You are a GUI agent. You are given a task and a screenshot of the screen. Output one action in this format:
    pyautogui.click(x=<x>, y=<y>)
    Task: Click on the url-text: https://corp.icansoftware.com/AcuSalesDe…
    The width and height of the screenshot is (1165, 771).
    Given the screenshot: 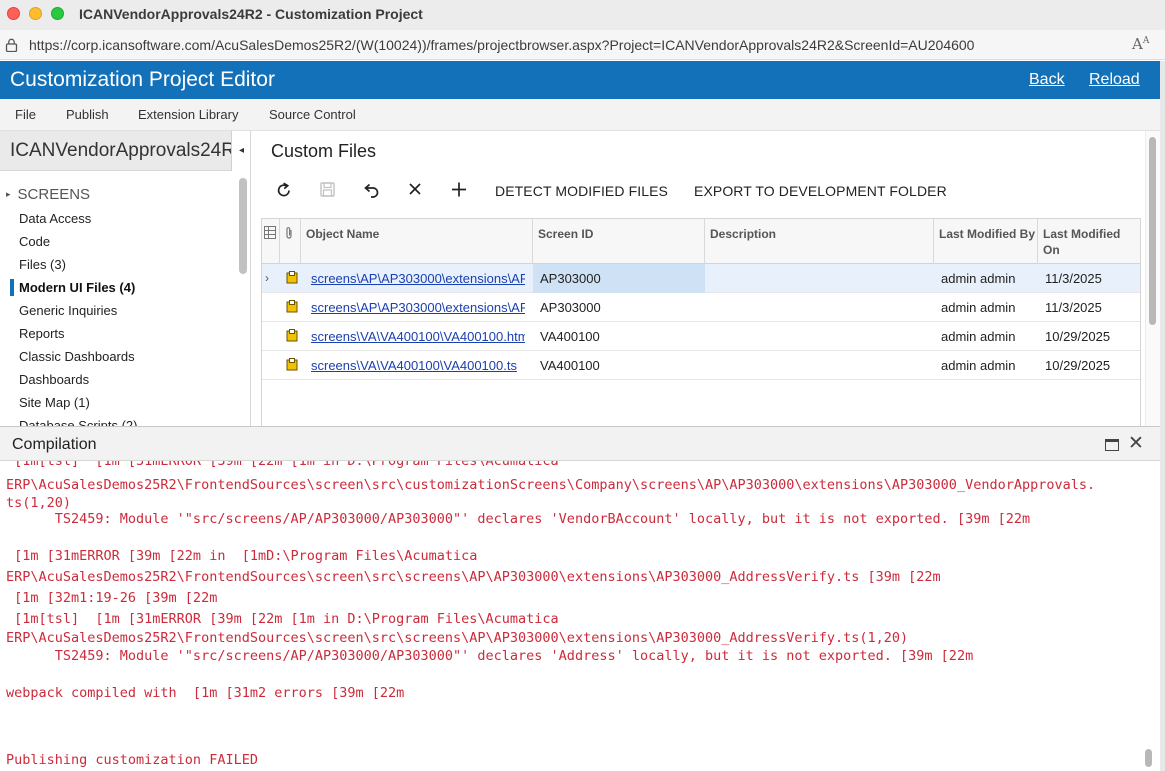 What is the action you would take?
    pyautogui.click(x=501, y=45)
    